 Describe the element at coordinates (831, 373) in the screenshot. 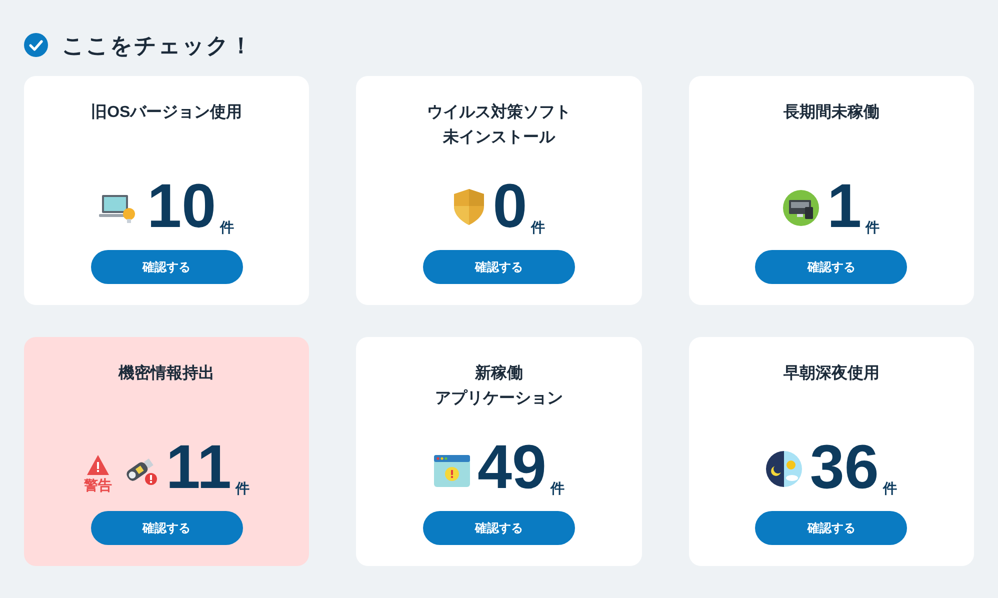

I see `card-title: 早朝深夜使用` at that location.